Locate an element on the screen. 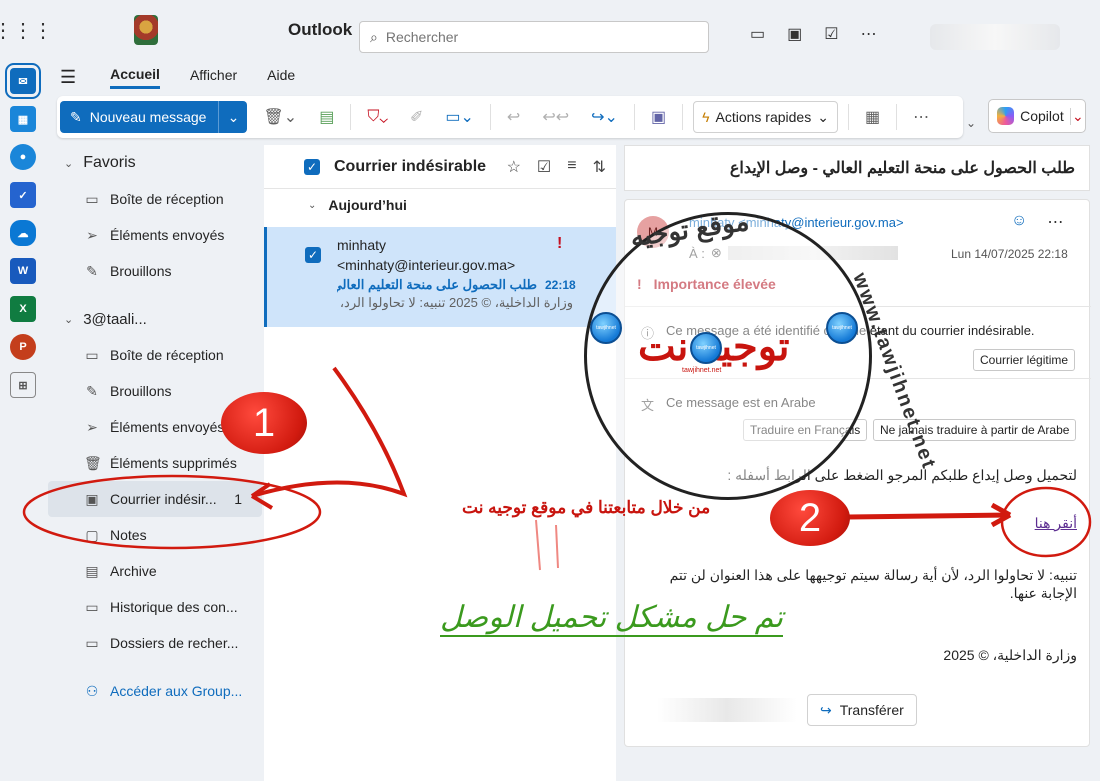 The image size is (1100, 781). tab-accueil: Accueil is located at coordinates (135, 77).